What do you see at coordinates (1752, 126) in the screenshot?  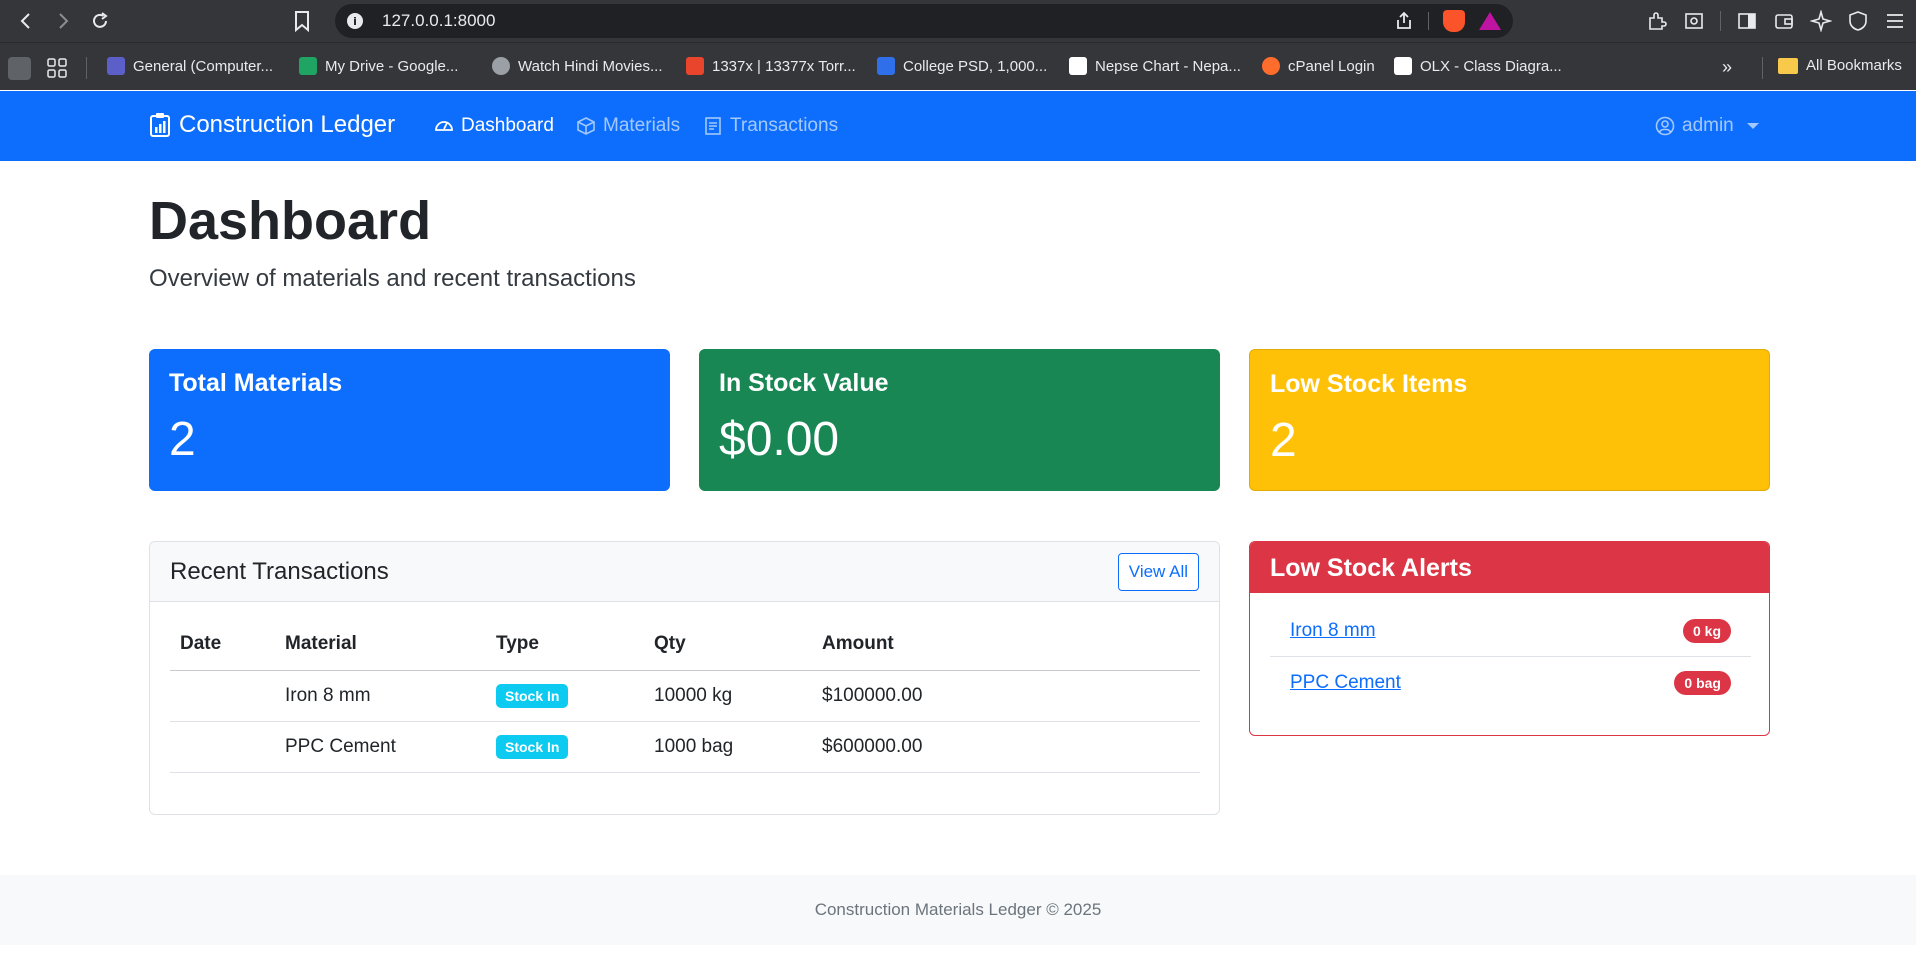 I see `caret-down-icon` at bounding box center [1752, 126].